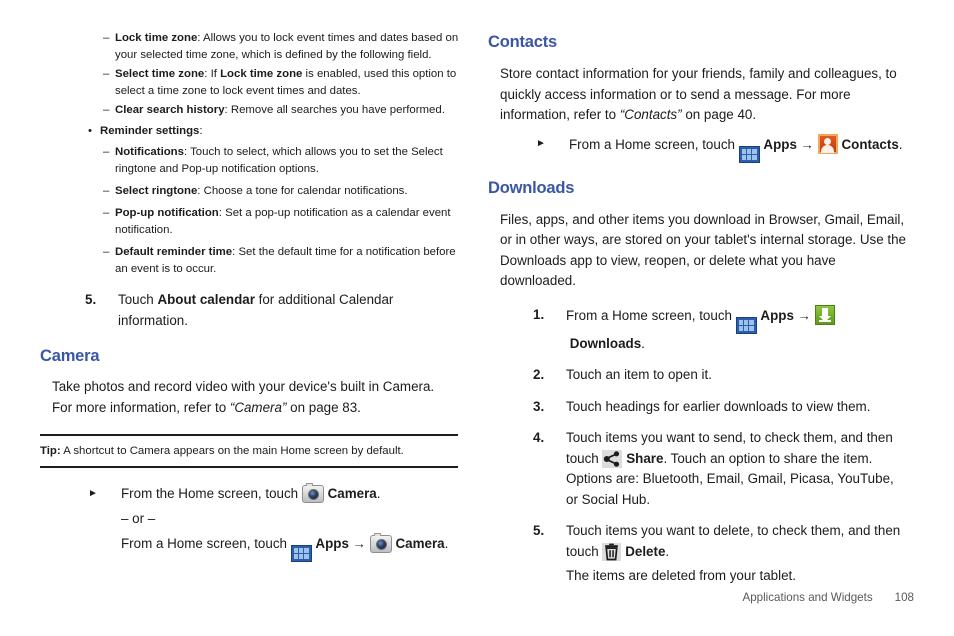 Image resolution: width=954 pixels, height=636 pixels. What do you see at coordinates (539, 437) in the screenshot?
I see `step-number: 4.` at bounding box center [539, 437].